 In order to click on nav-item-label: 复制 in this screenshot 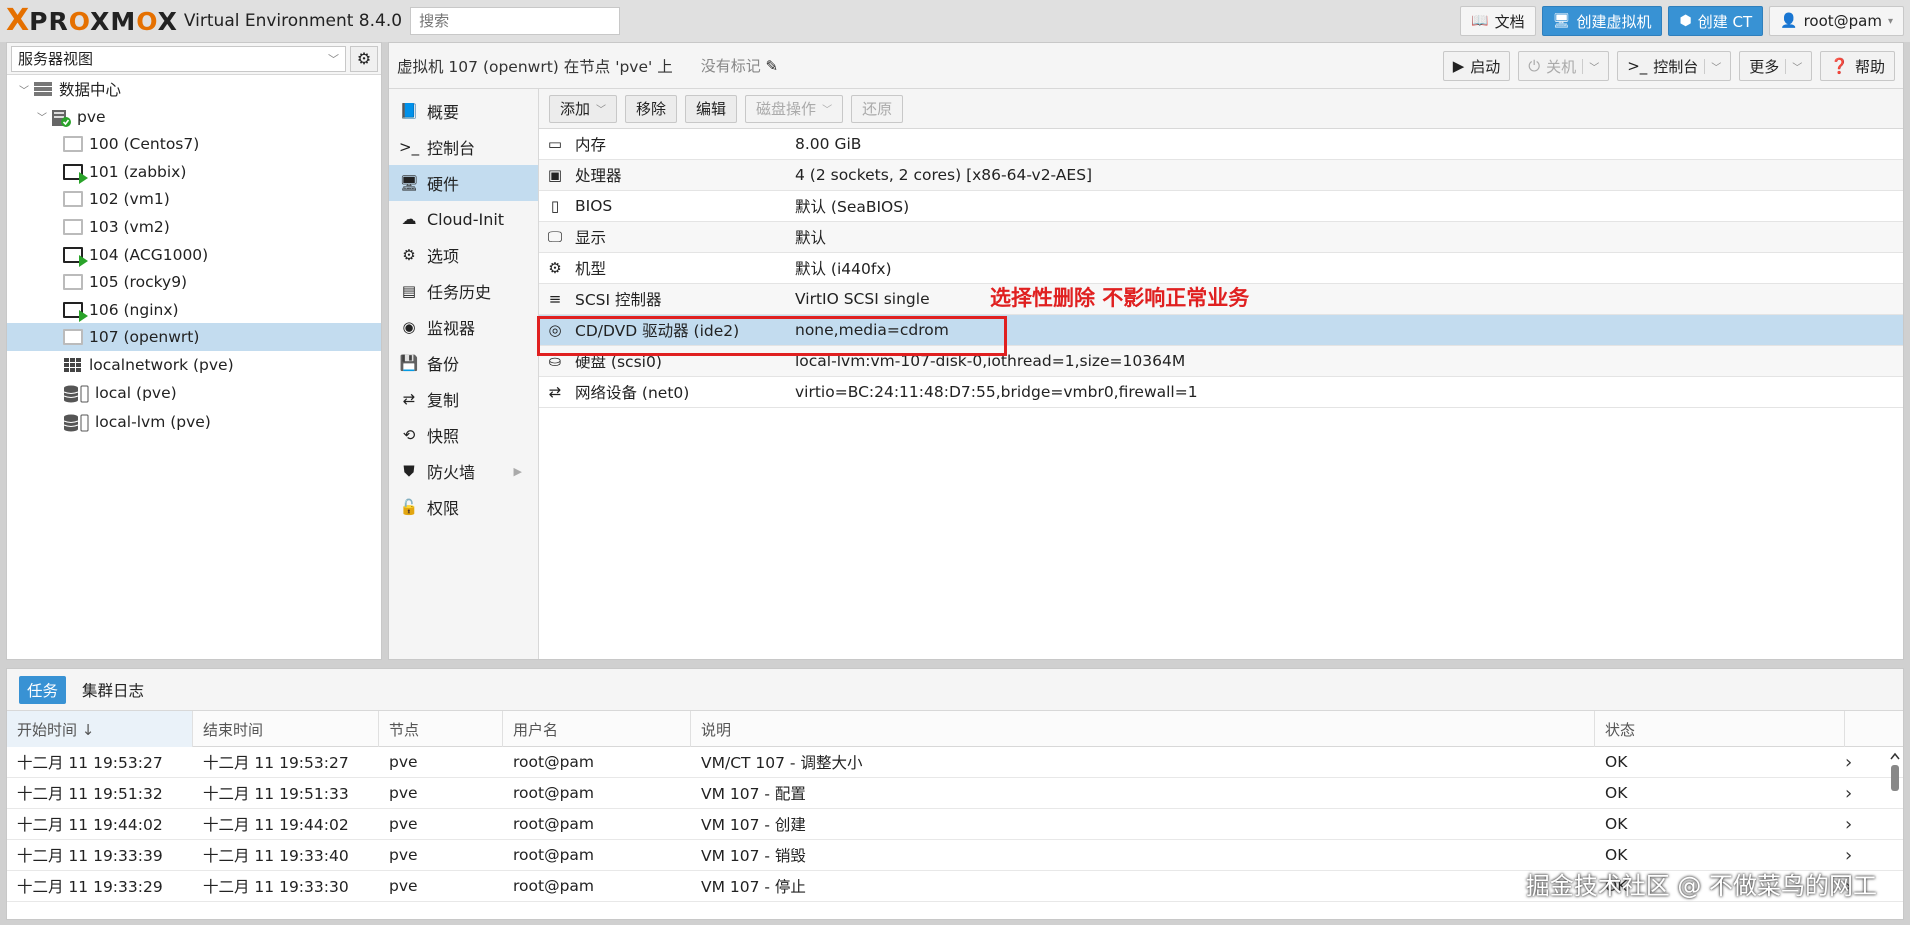, I will do `click(443, 400)`.